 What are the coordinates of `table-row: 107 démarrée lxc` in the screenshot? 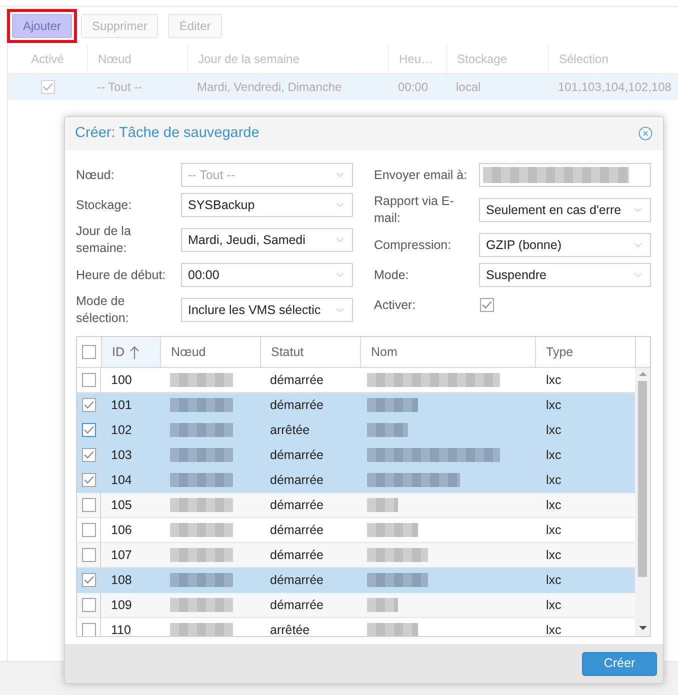 It's located at (356, 555).